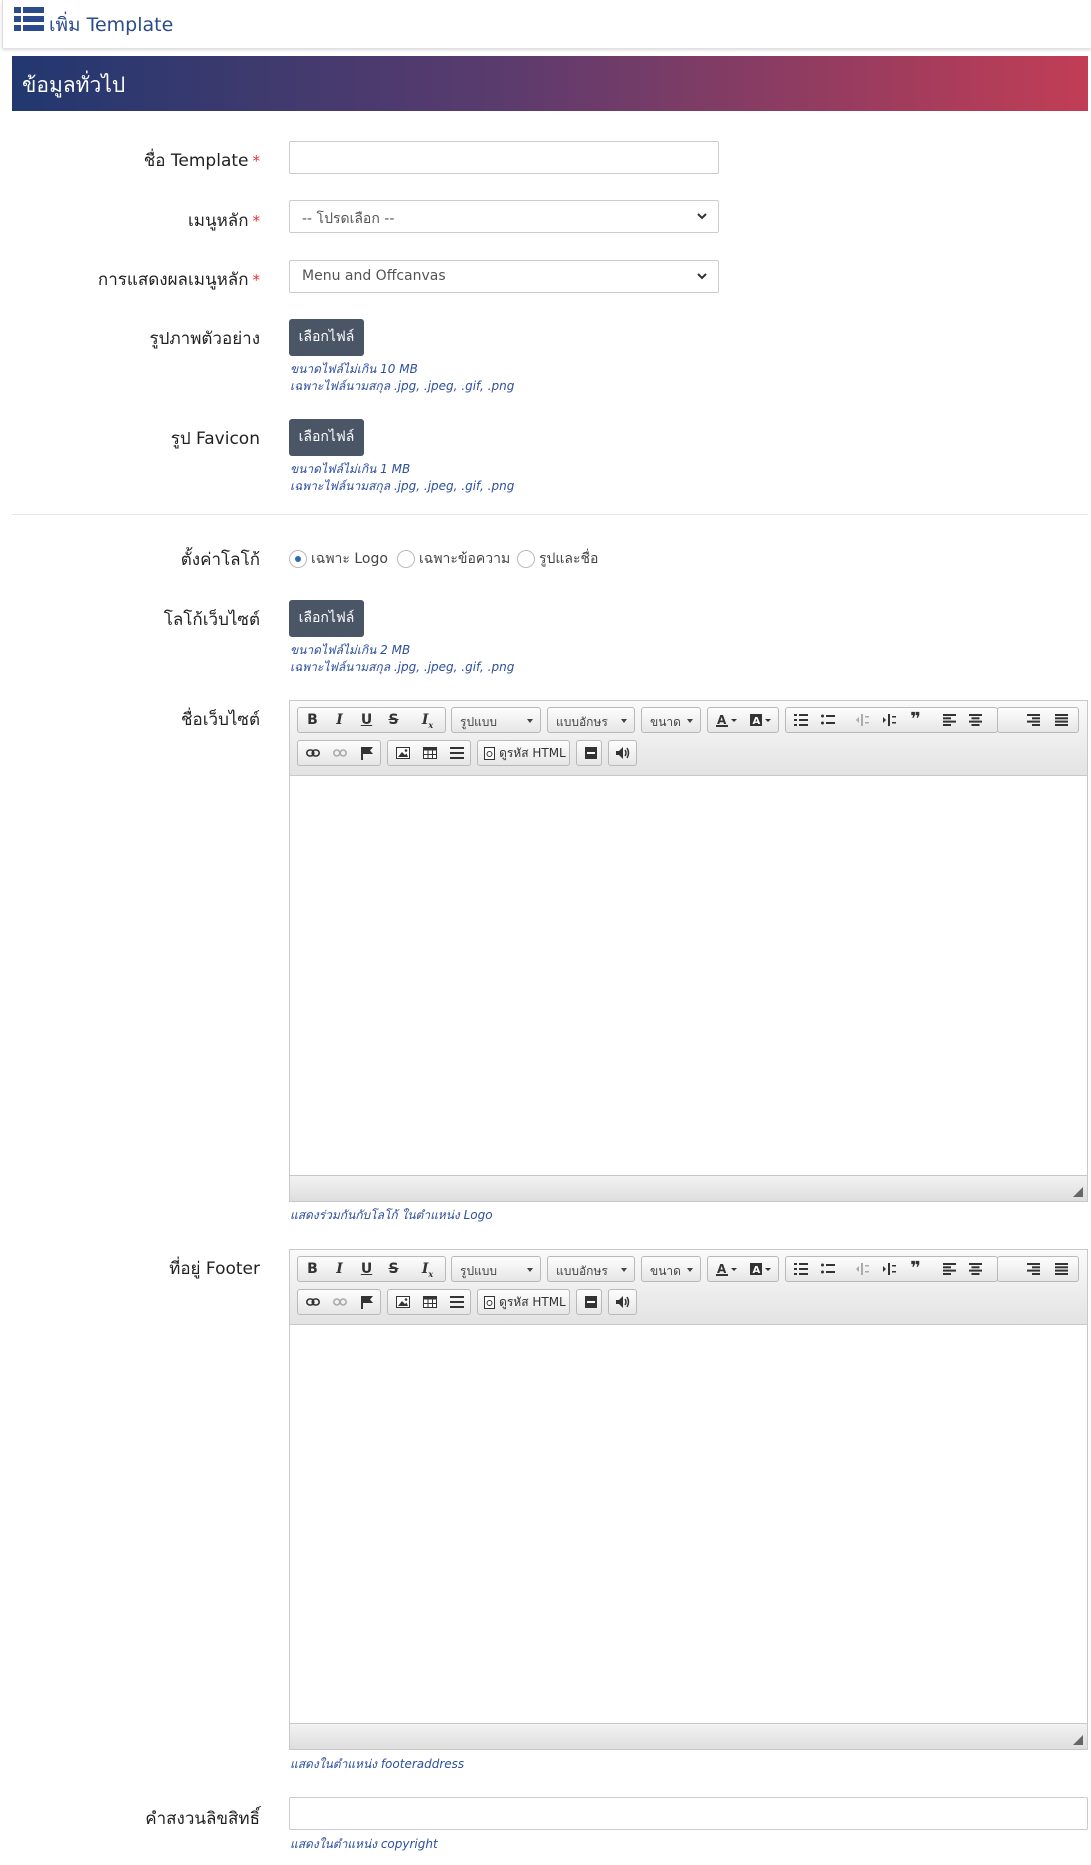 The image size is (1091, 1865). I want to click on website-logo-file-button: เลือกไฟล์, so click(326, 618).